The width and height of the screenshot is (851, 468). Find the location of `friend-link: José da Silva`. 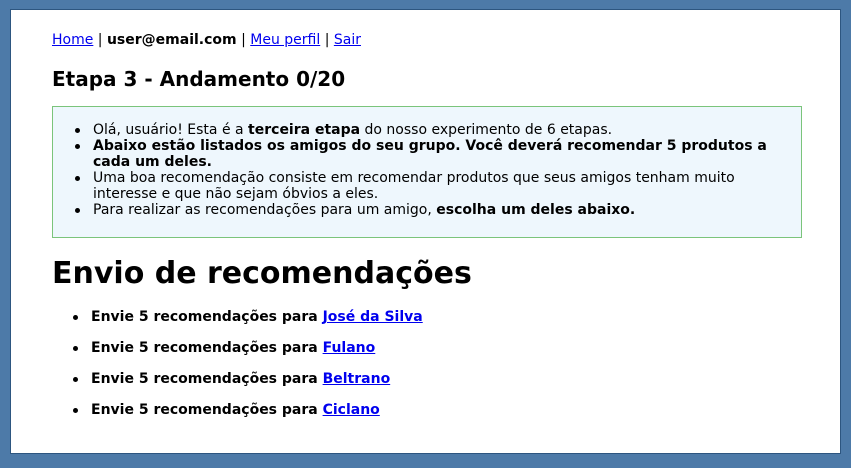

friend-link: José da Silva is located at coordinates (373, 317).